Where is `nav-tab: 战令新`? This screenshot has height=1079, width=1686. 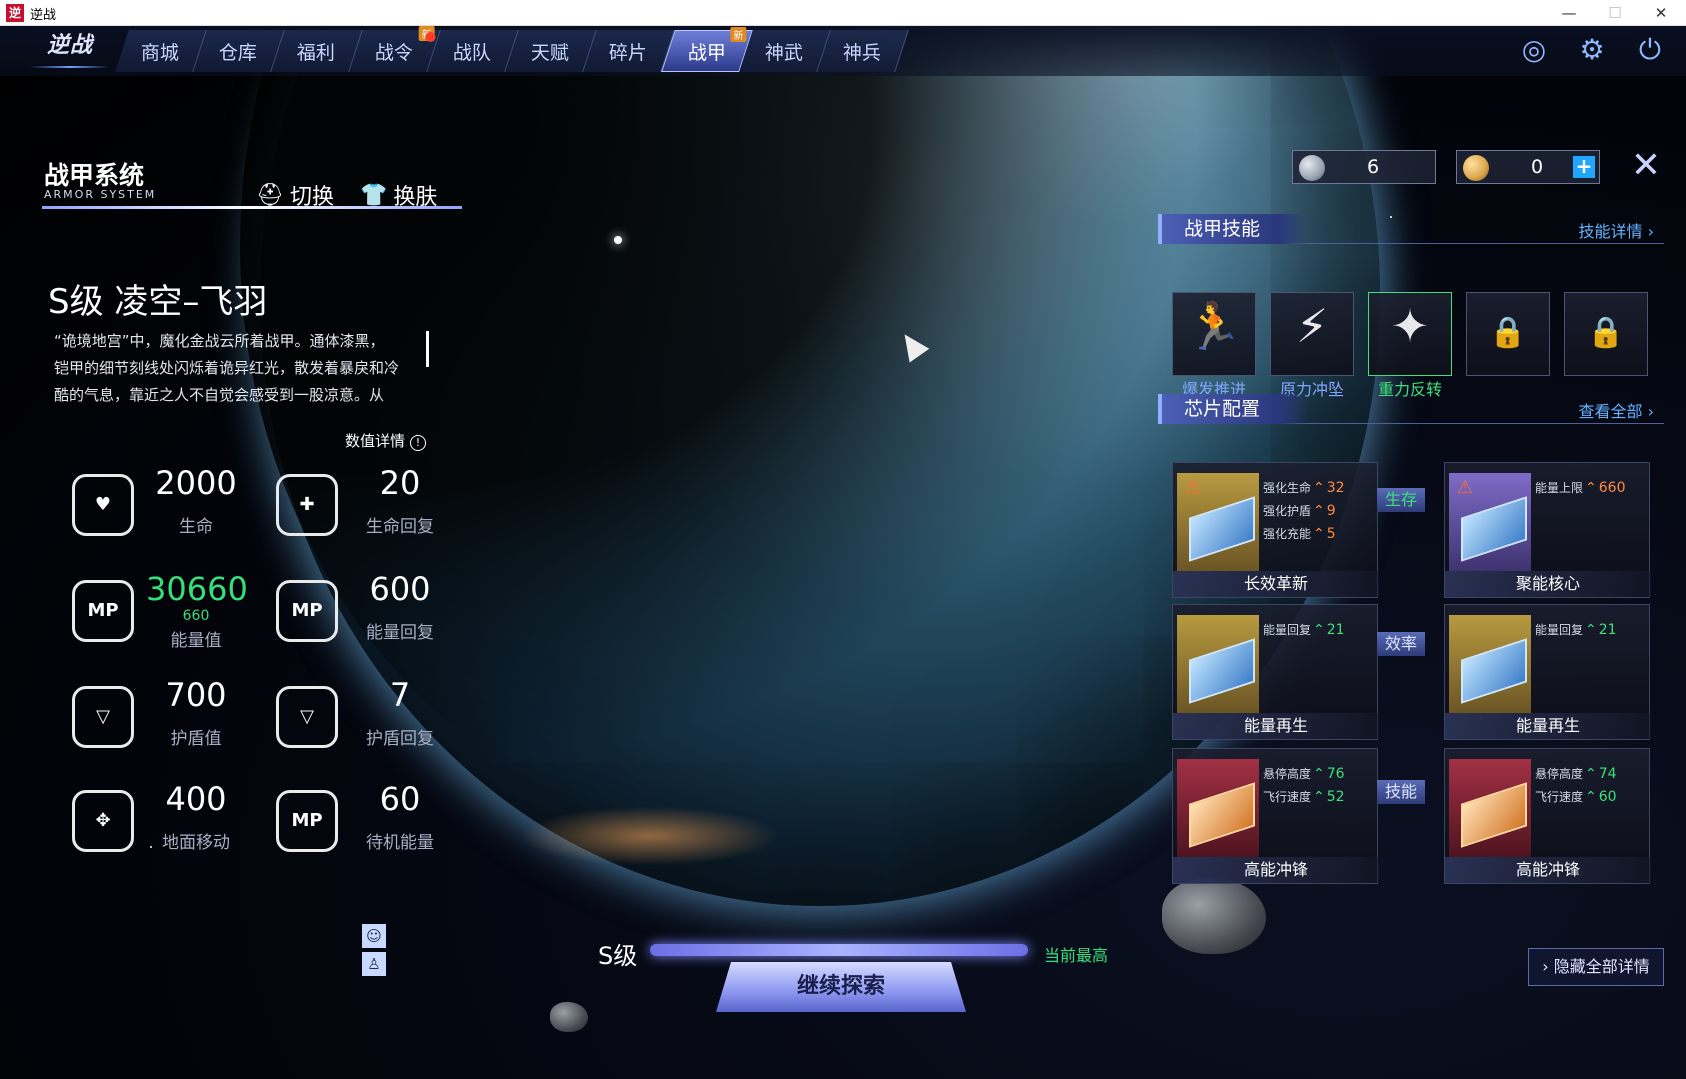
nav-tab: 战令新 is located at coordinates (395, 49).